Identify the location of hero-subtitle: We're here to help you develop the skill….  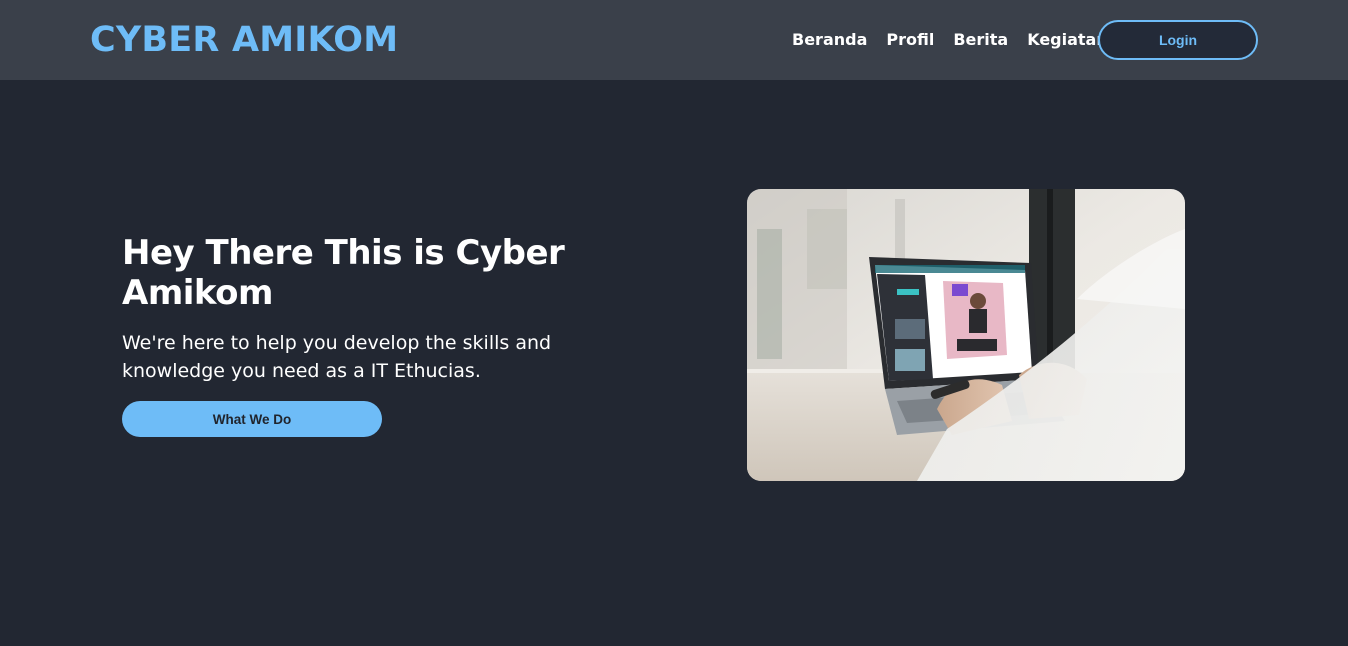
(337, 357).